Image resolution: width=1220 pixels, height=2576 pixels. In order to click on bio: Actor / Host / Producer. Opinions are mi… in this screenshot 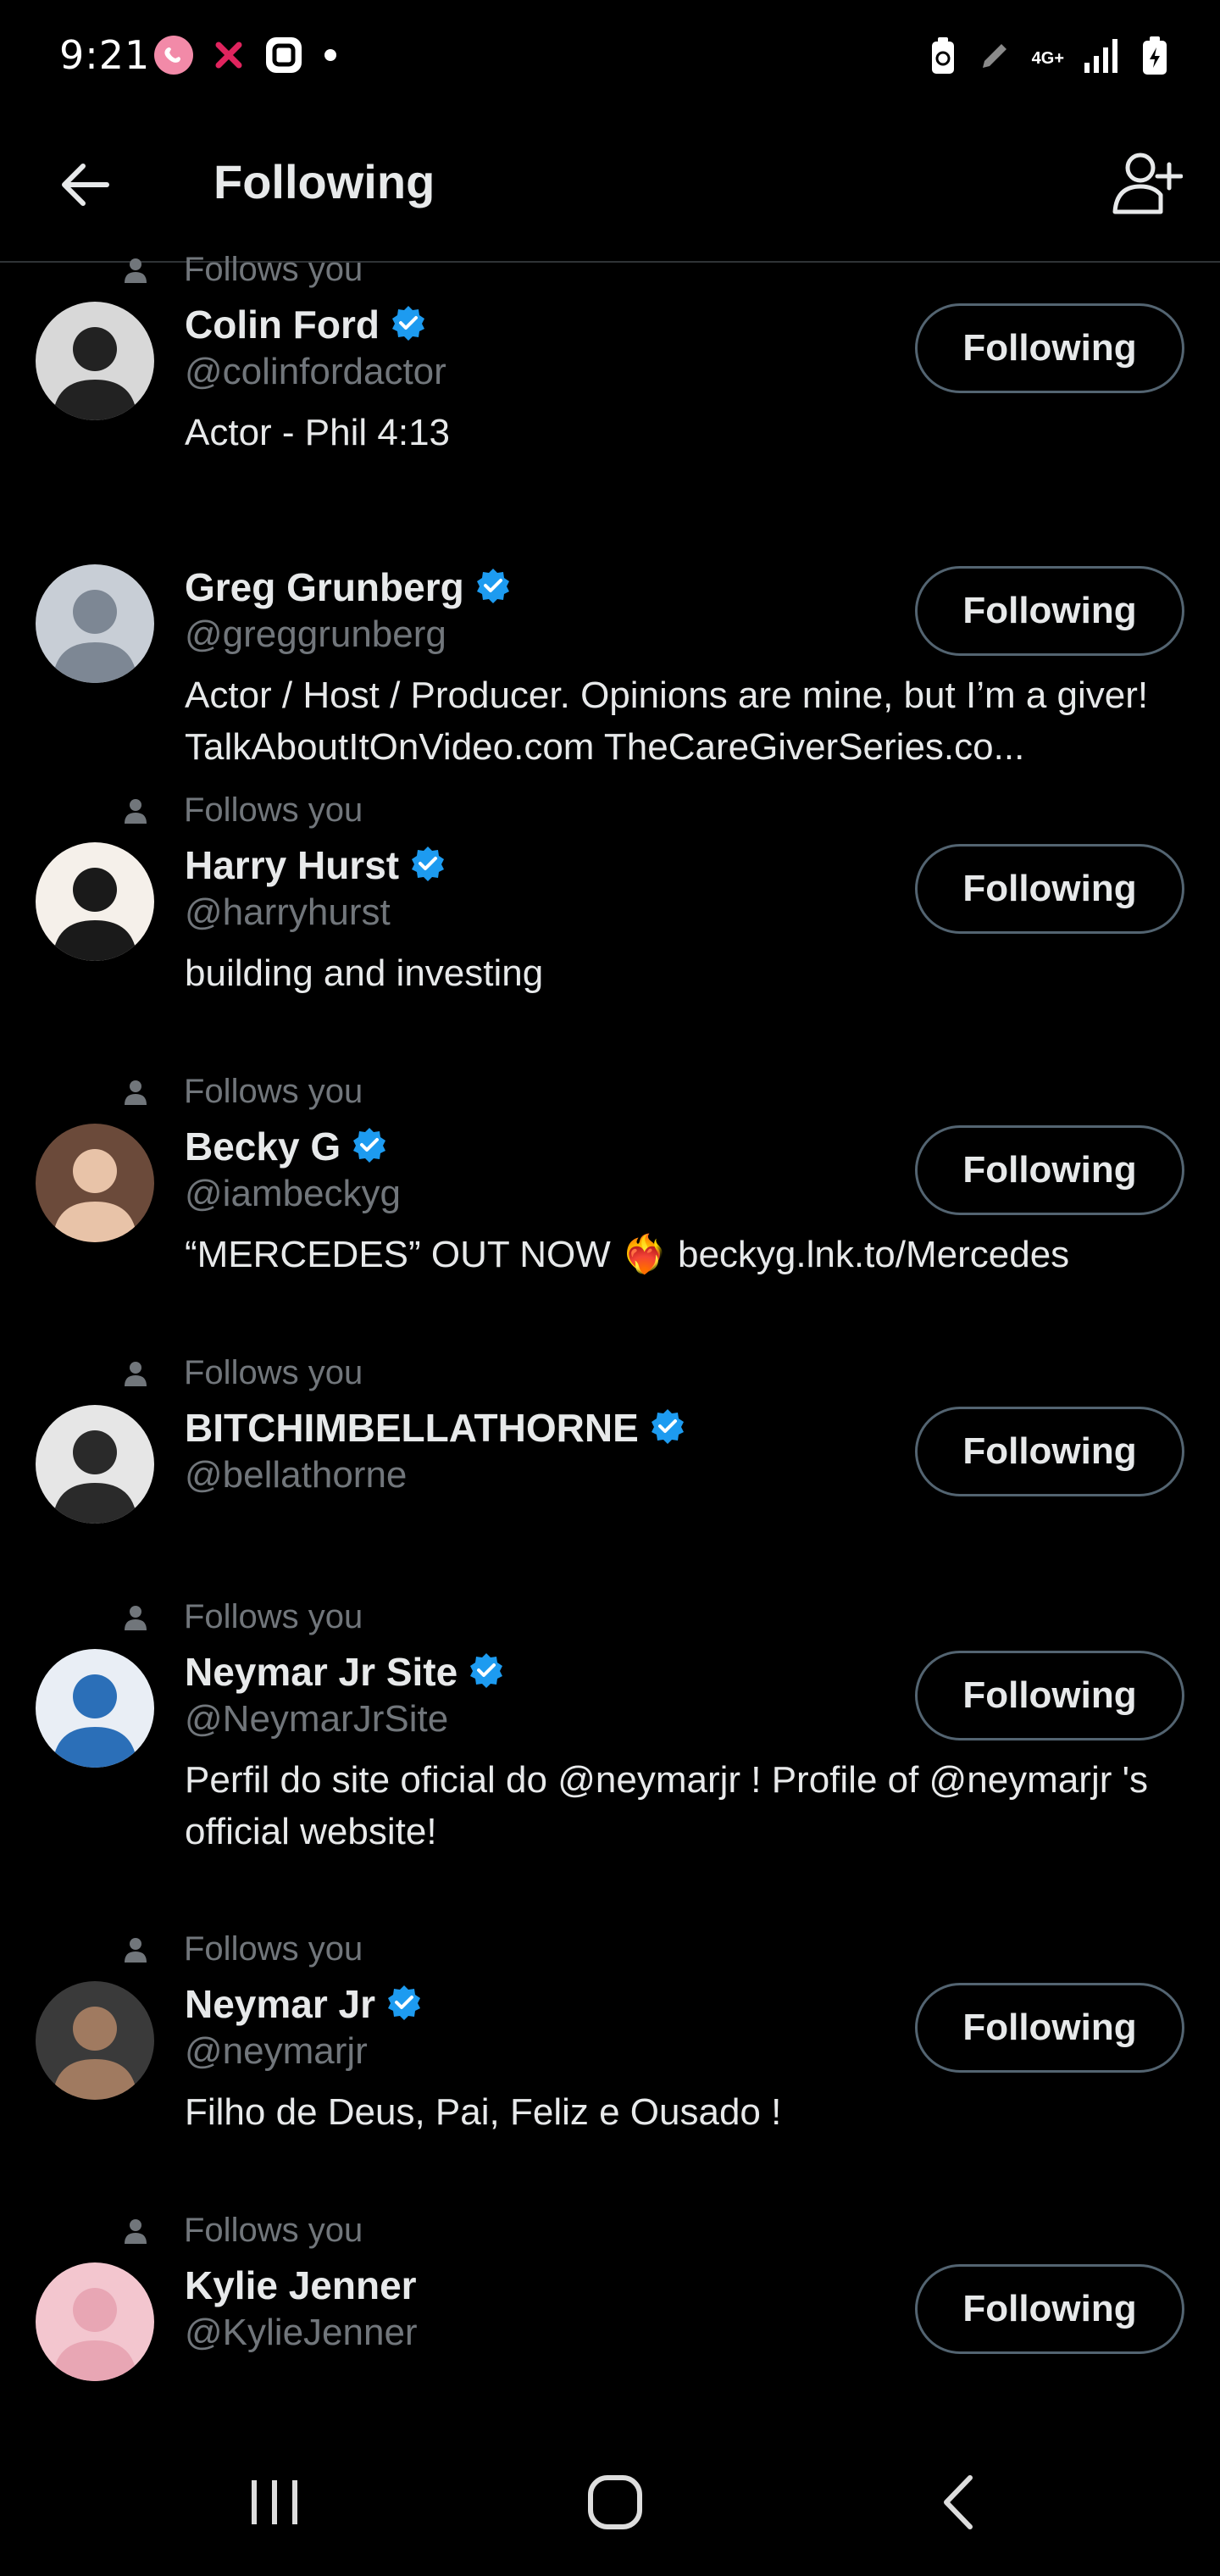, I will do `click(667, 721)`.